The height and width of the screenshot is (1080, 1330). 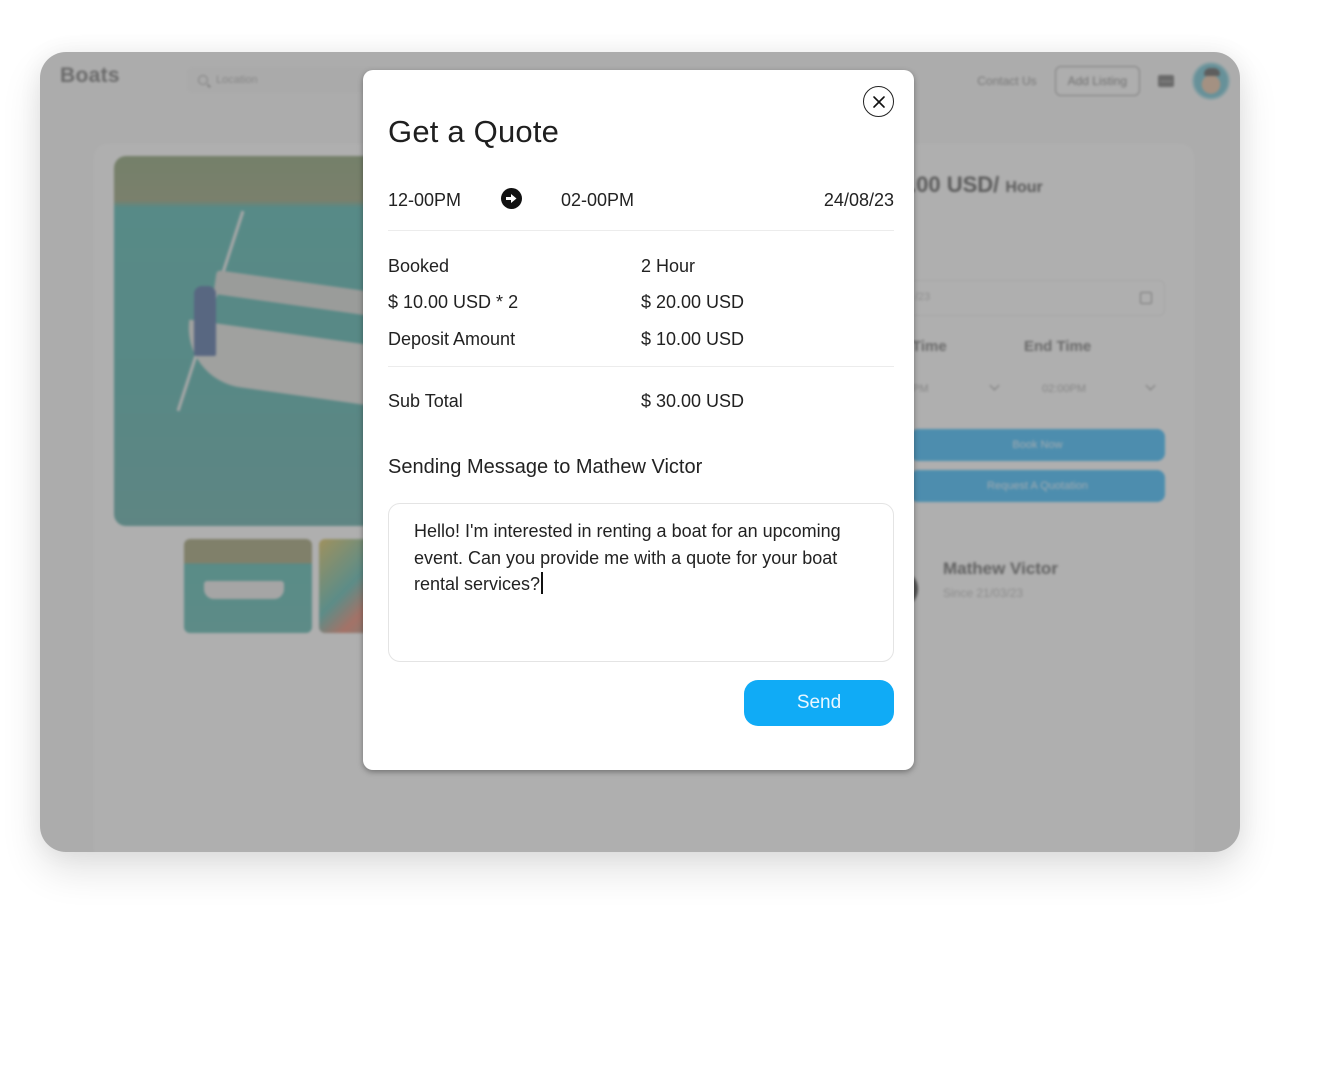 What do you see at coordinates (598, 200) in the screenshot?
I see `end-time: 02-00PM` at bounding box center [598, 200].